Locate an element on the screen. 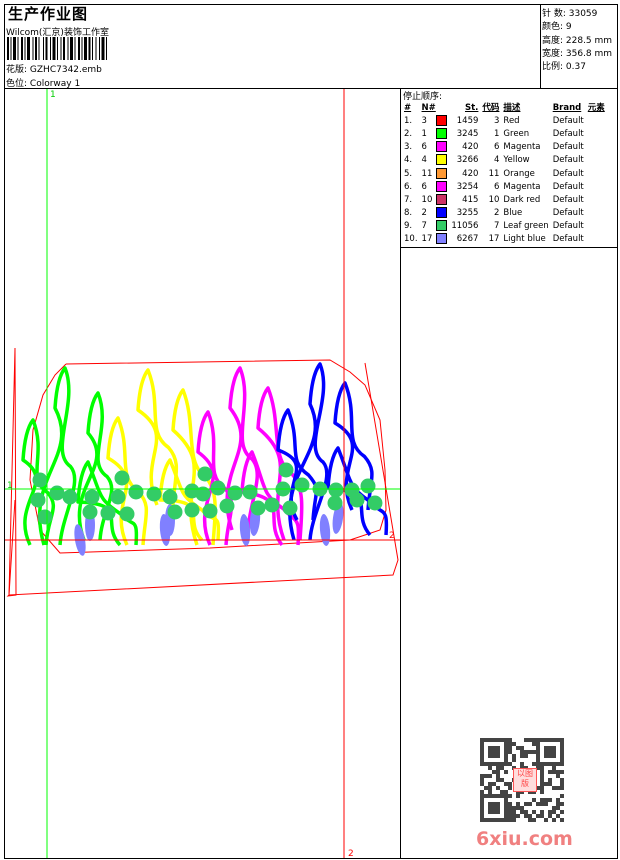 This screenshot has width=620, height=860. outline is located at coordinates (11, 472).